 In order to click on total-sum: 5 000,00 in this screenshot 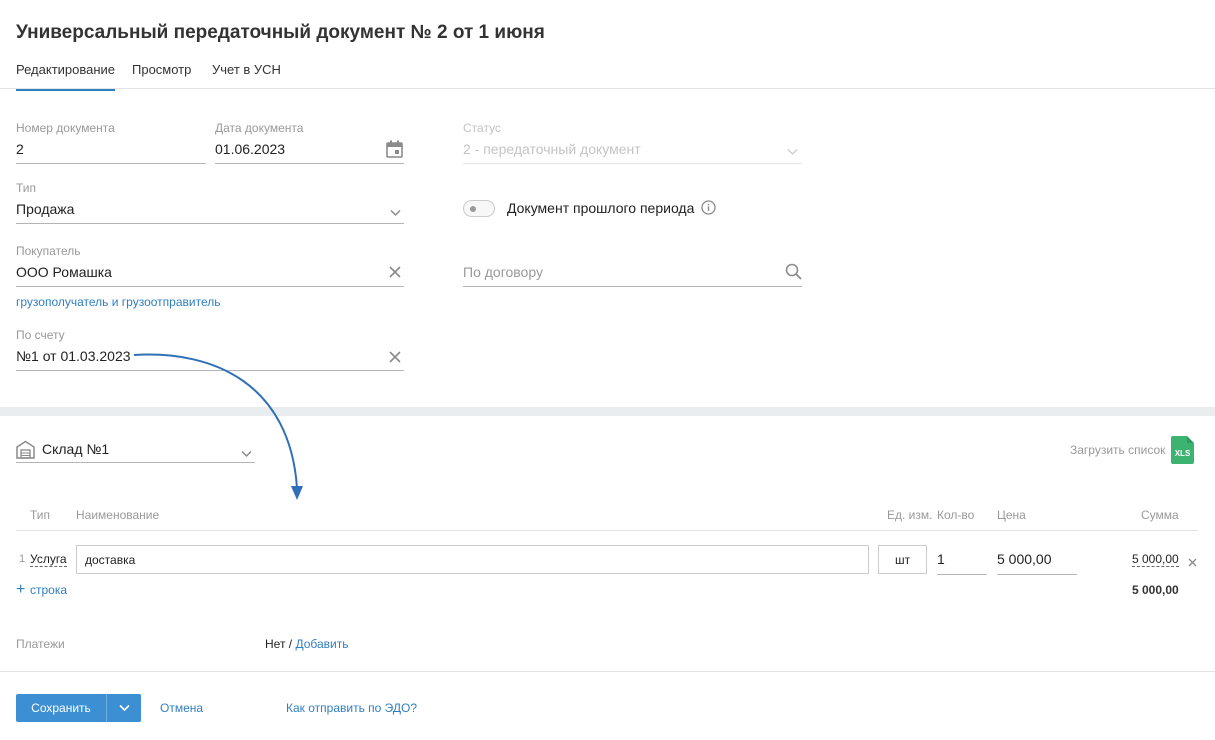, I will do `click(1155, 590)`.